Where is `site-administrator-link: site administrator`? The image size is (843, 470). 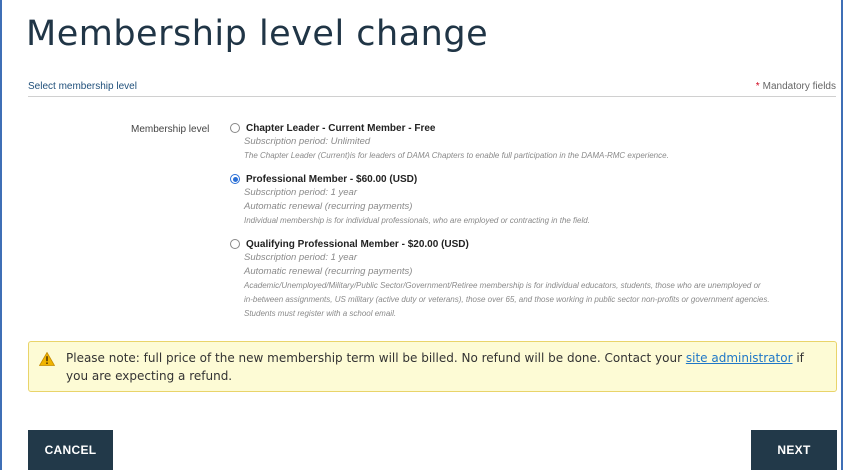
site-administrator-link: site administrator is located at coordinates (739, 358).